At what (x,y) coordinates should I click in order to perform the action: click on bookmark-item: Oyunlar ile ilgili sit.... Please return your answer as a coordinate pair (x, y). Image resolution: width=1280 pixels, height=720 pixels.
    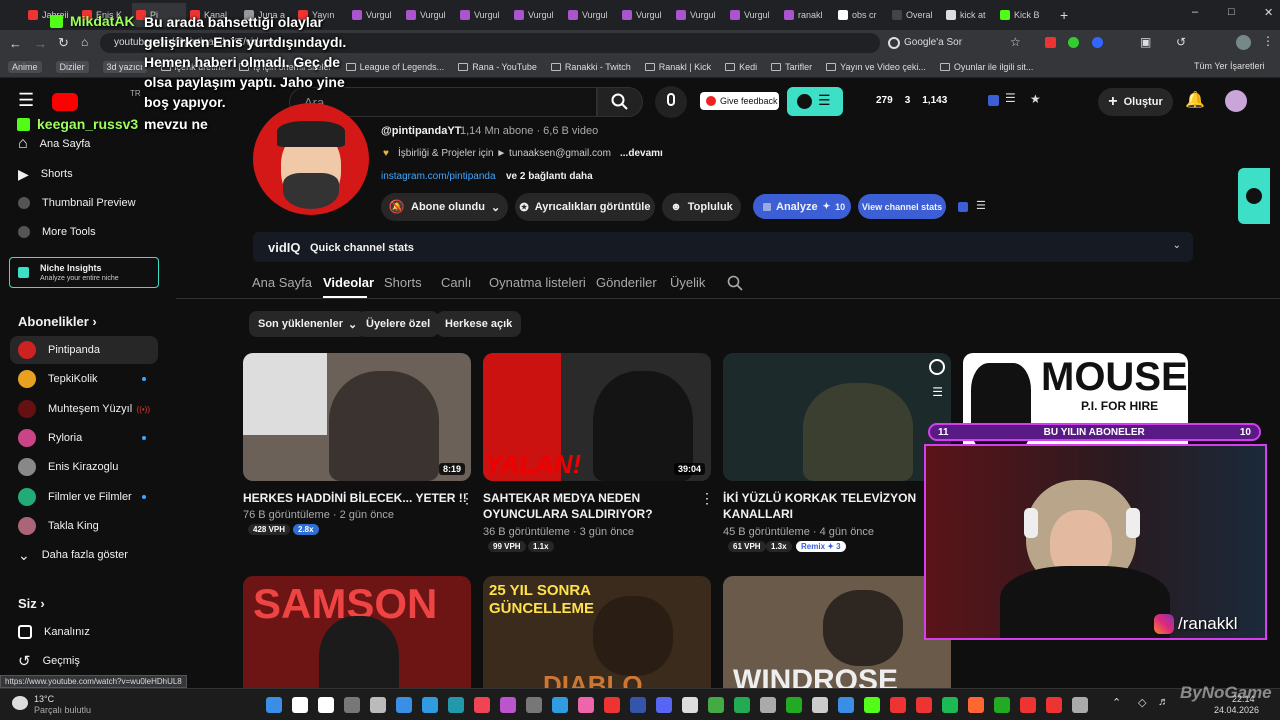
    Looking at the image, I should click on (986, 67).